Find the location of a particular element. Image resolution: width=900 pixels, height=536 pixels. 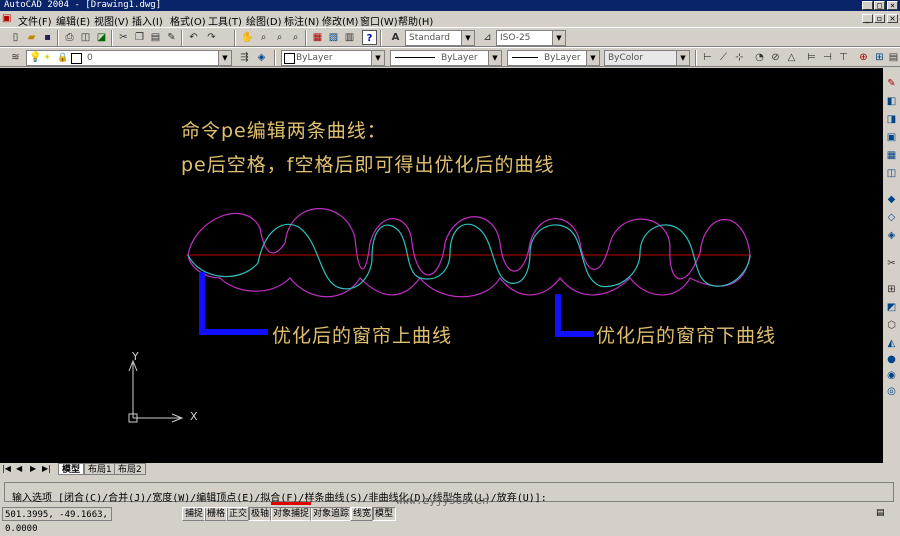

grid-toggle: 栅格 is located at coordinates (216, 514).